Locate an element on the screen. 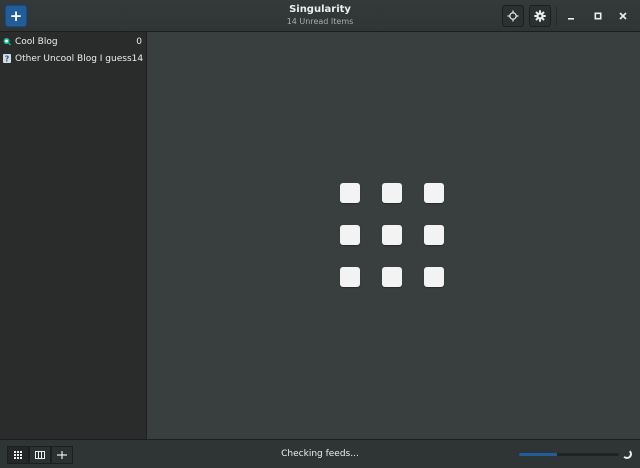 The height and width of the screenshot is (468, 640). locate-button is located at coordinates (513, 16).